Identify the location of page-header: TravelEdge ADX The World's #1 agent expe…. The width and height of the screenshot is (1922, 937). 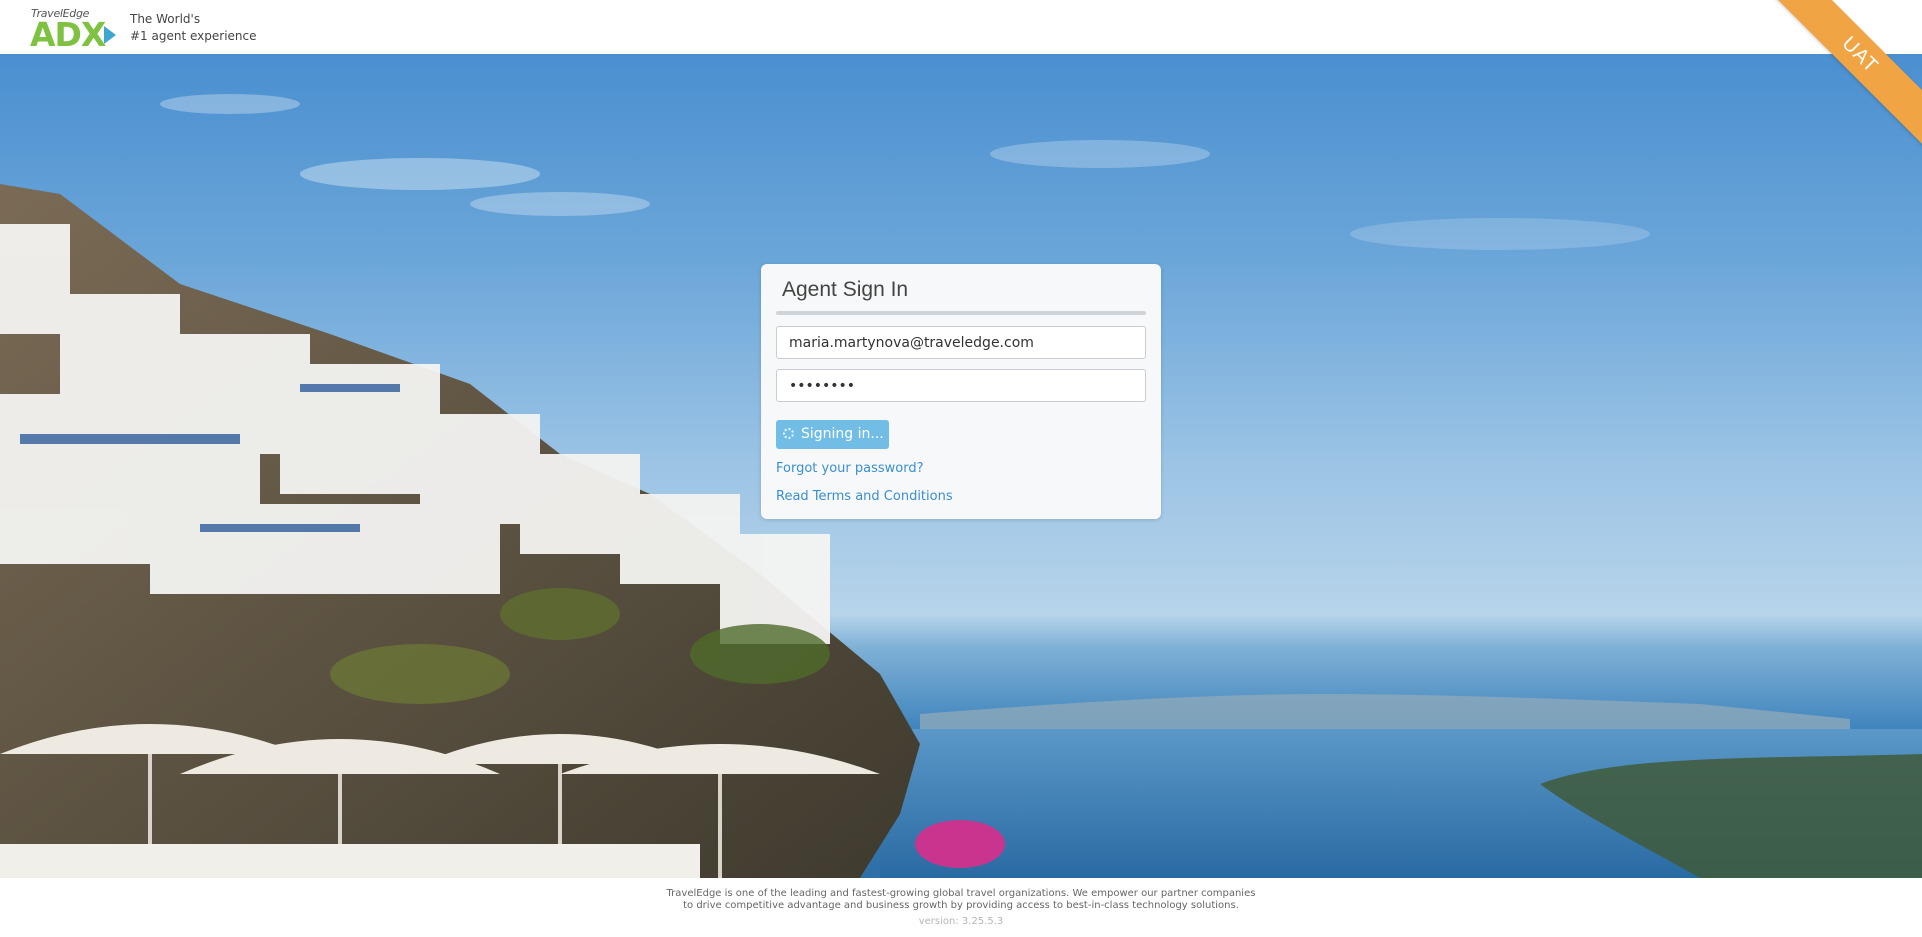
(961, 27).